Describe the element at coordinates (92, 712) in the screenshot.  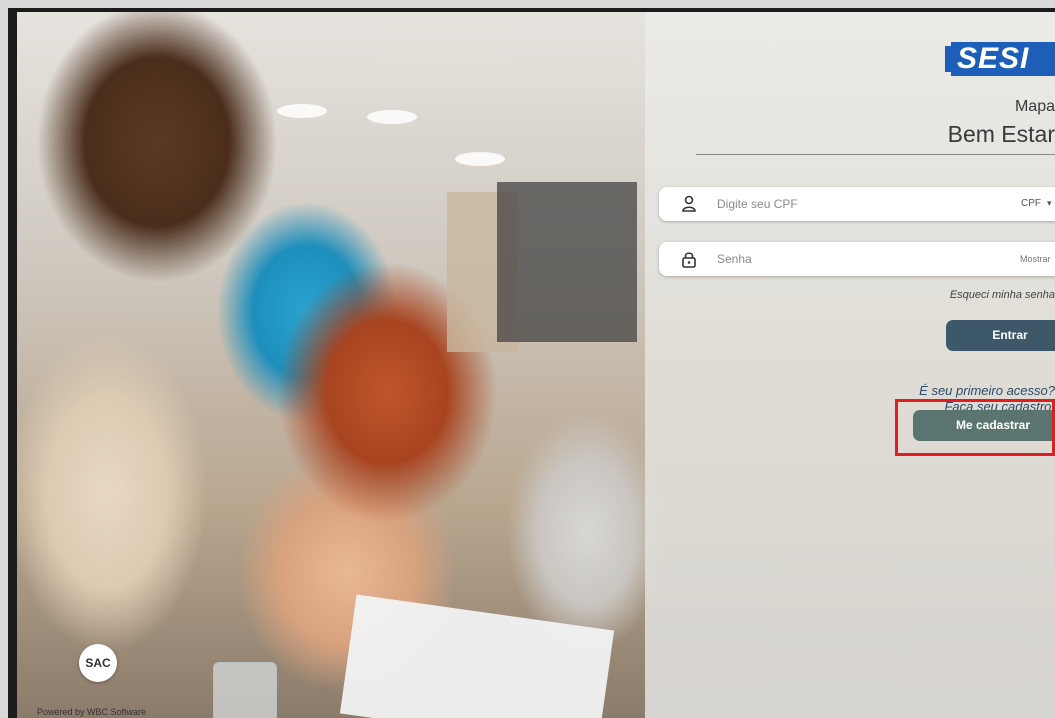
I see `powered-by-text: Powered by WBC Software` at that location.